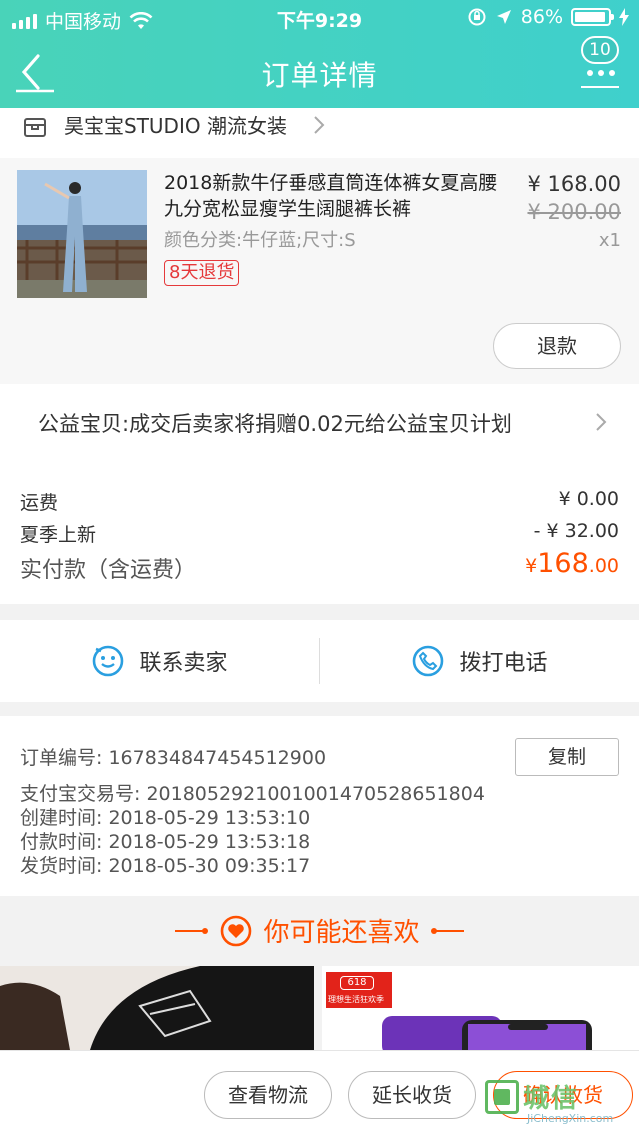 The width and height of the screenshot is (639, 1136). Describe the element at coordinates (175, 126) in the screenshot. I see `shop-name: 昊宝宝STUDIO 潮流女装` at that location.